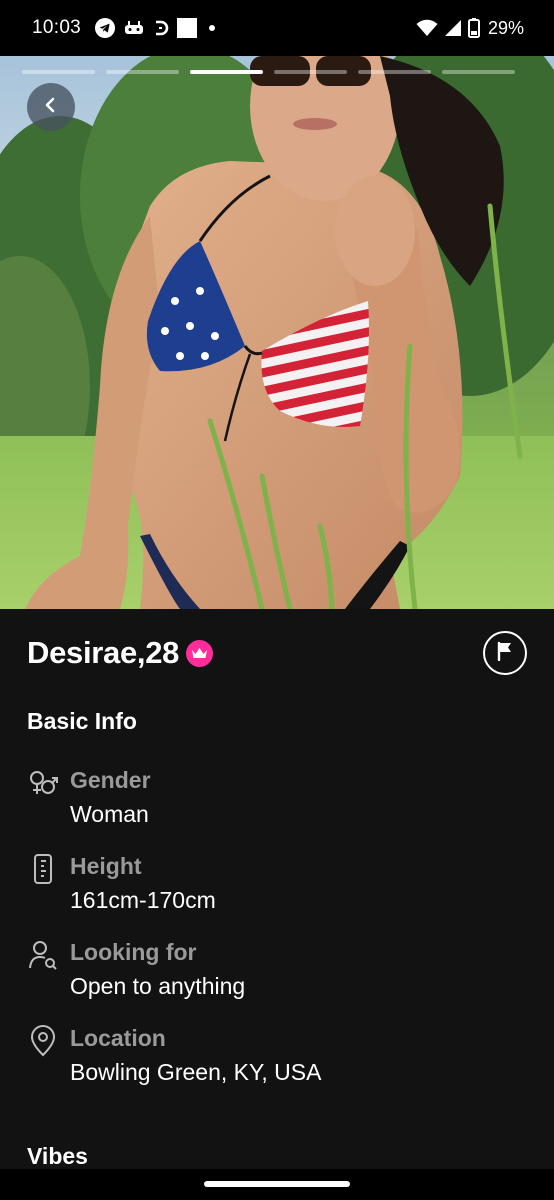  Describe the element at coordinates (196, 1072) in the screenshot. I see `info-value: Bowling Green, KY, USA` at that location.